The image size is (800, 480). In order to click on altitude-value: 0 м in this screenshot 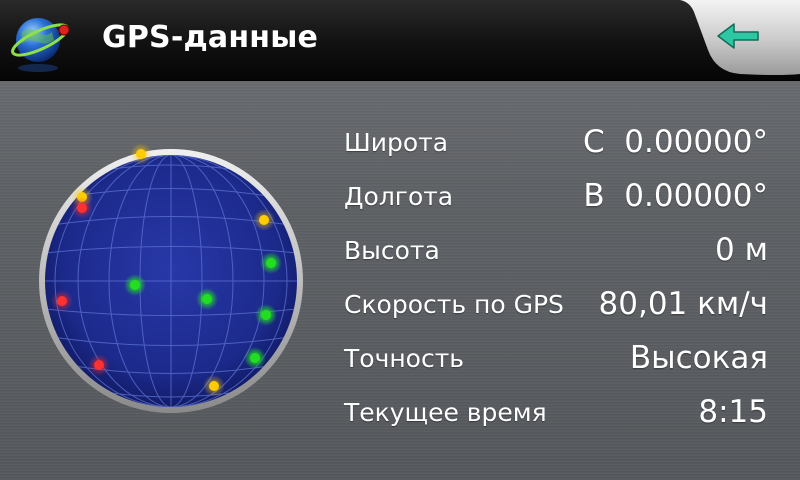, I will do `click(741, 250)`.